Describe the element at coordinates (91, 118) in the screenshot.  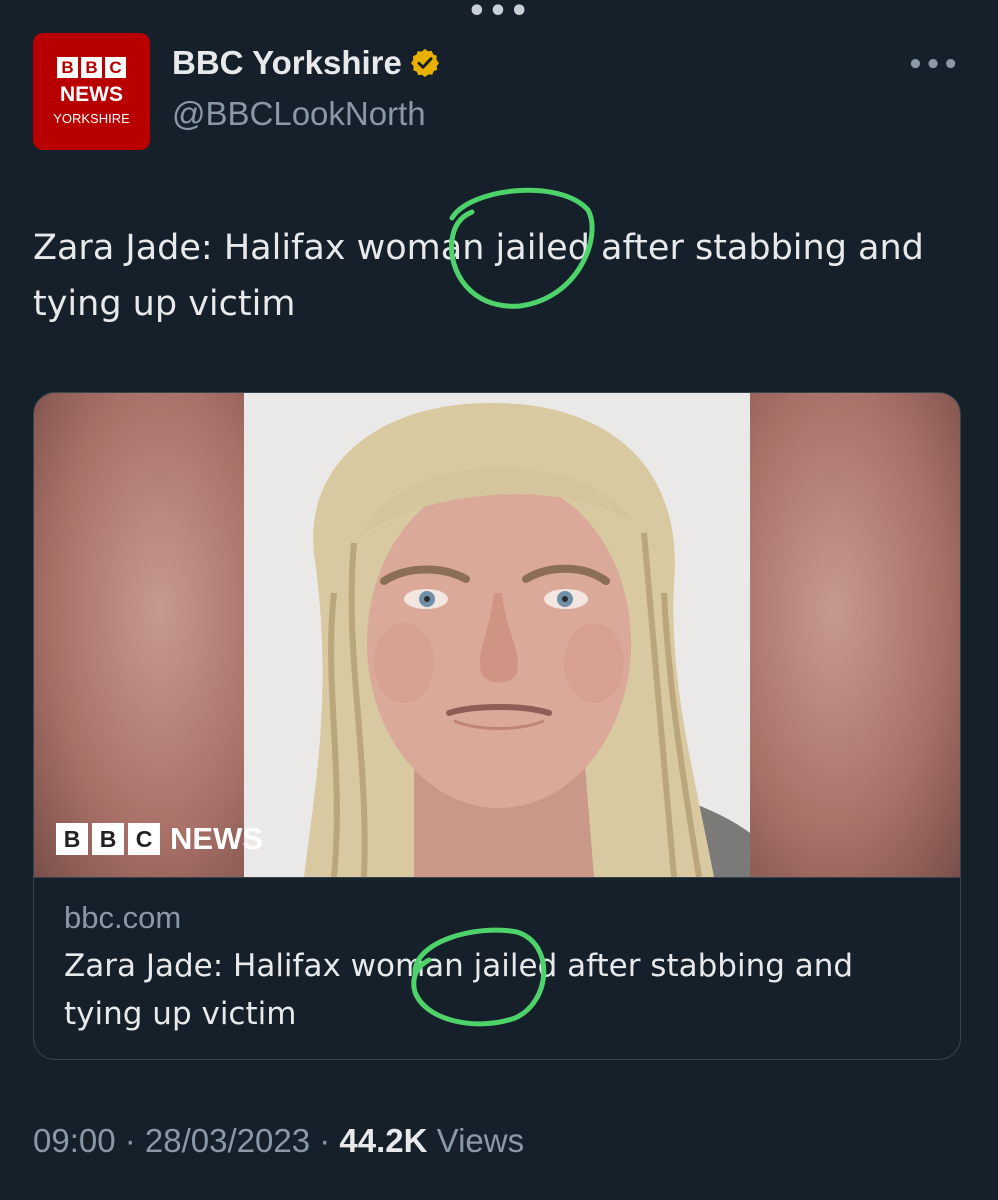
I see `avatar-region-text: YORKSHIRE` at that location.